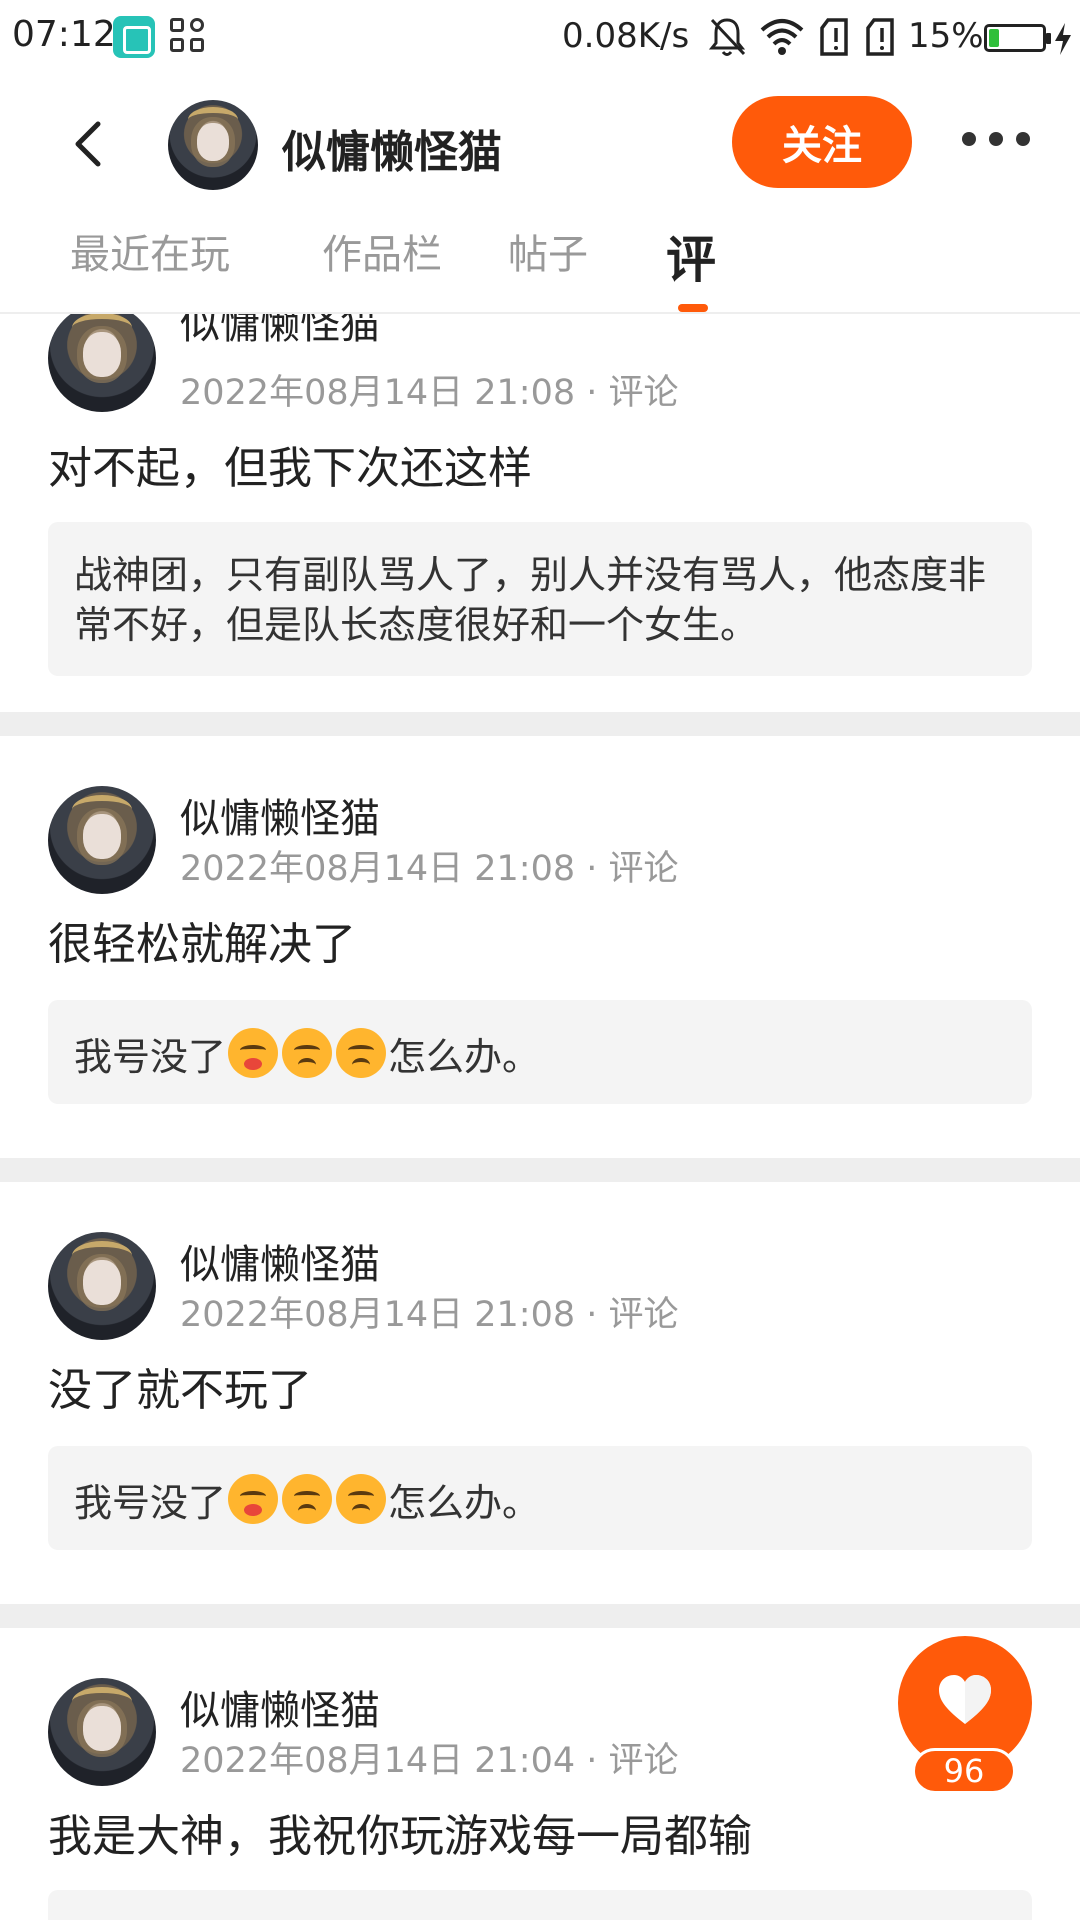  What do you see at coordinates (834, 37) in the screenshot?
I see `sim1-icon` at bounding box center [834, 37].